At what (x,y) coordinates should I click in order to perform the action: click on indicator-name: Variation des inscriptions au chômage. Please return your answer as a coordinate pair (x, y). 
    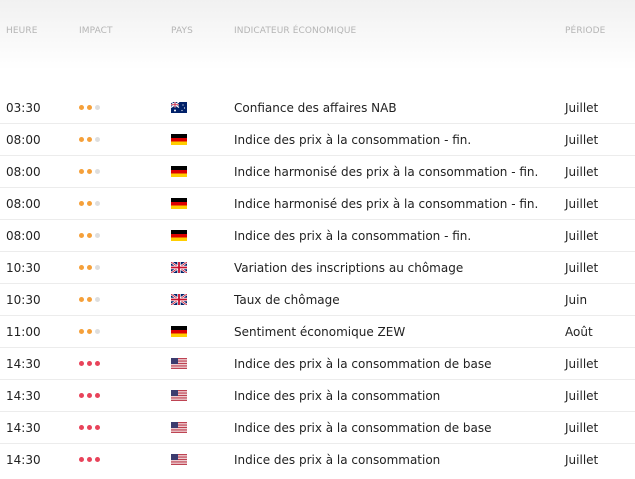
    Looking at the image, I should click on (348, 268).